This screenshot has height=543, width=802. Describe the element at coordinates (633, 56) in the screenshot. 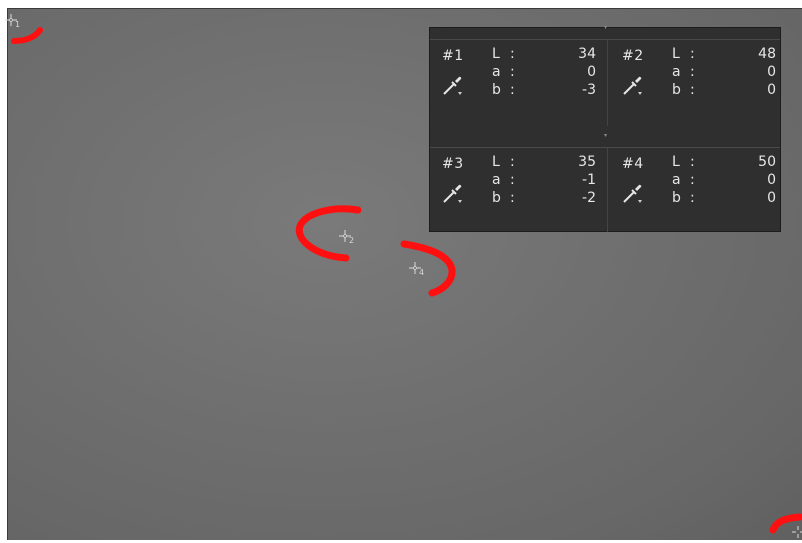

I see `sampler-id: #2` at that location.